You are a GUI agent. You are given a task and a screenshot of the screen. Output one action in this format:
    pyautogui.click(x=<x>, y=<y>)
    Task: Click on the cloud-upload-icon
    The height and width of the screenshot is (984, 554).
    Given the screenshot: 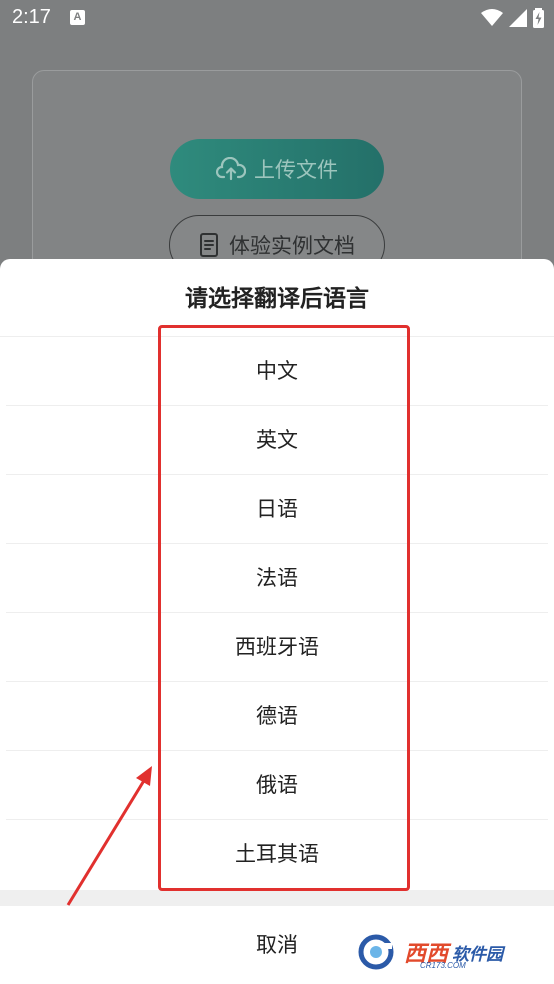 What is the action you would take?
    pyautogui.click(x=231, y=169)
    